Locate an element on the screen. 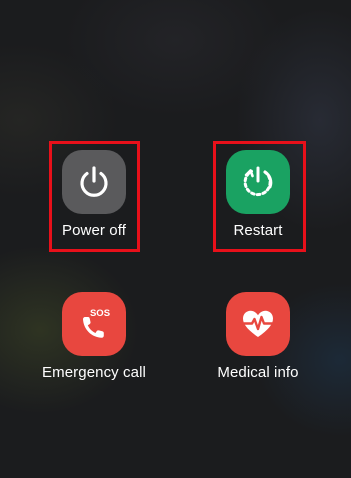 The height and width of the screenshot is (478, 351). medical-info-label: Medical info is located at coordinates (258, 372).